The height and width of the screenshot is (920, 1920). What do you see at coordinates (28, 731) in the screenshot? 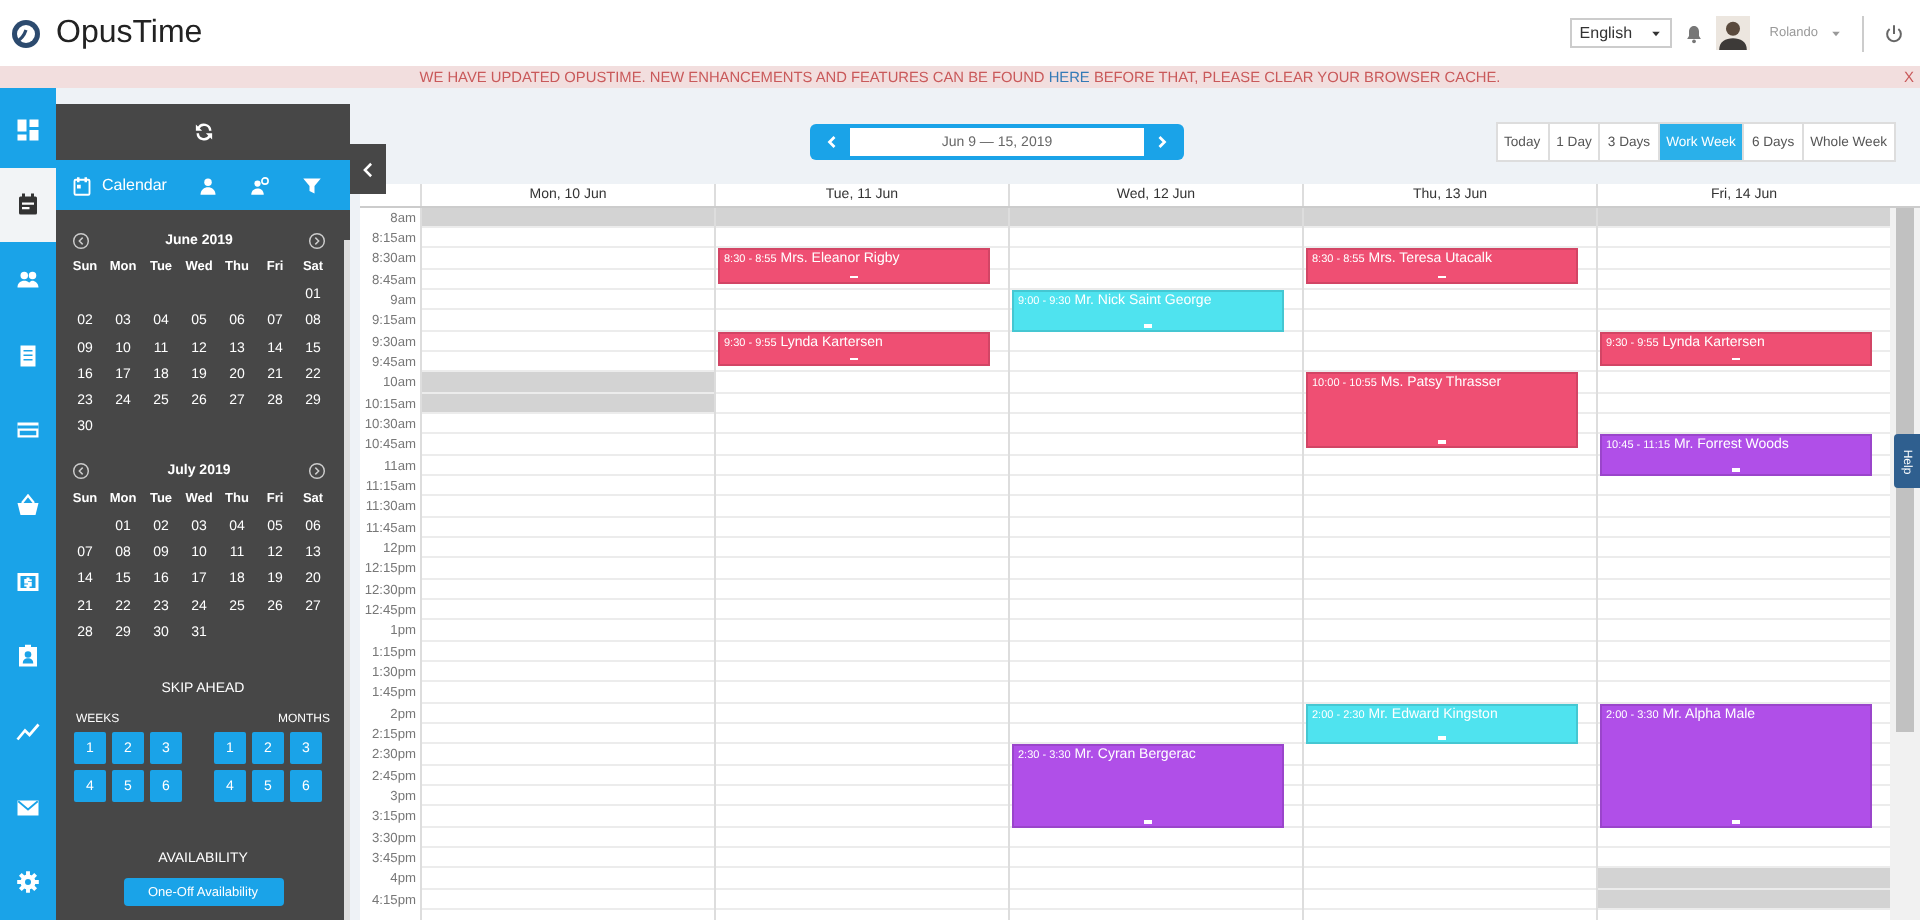
I see `line-chart-icon` at bounding box center [28, 731].